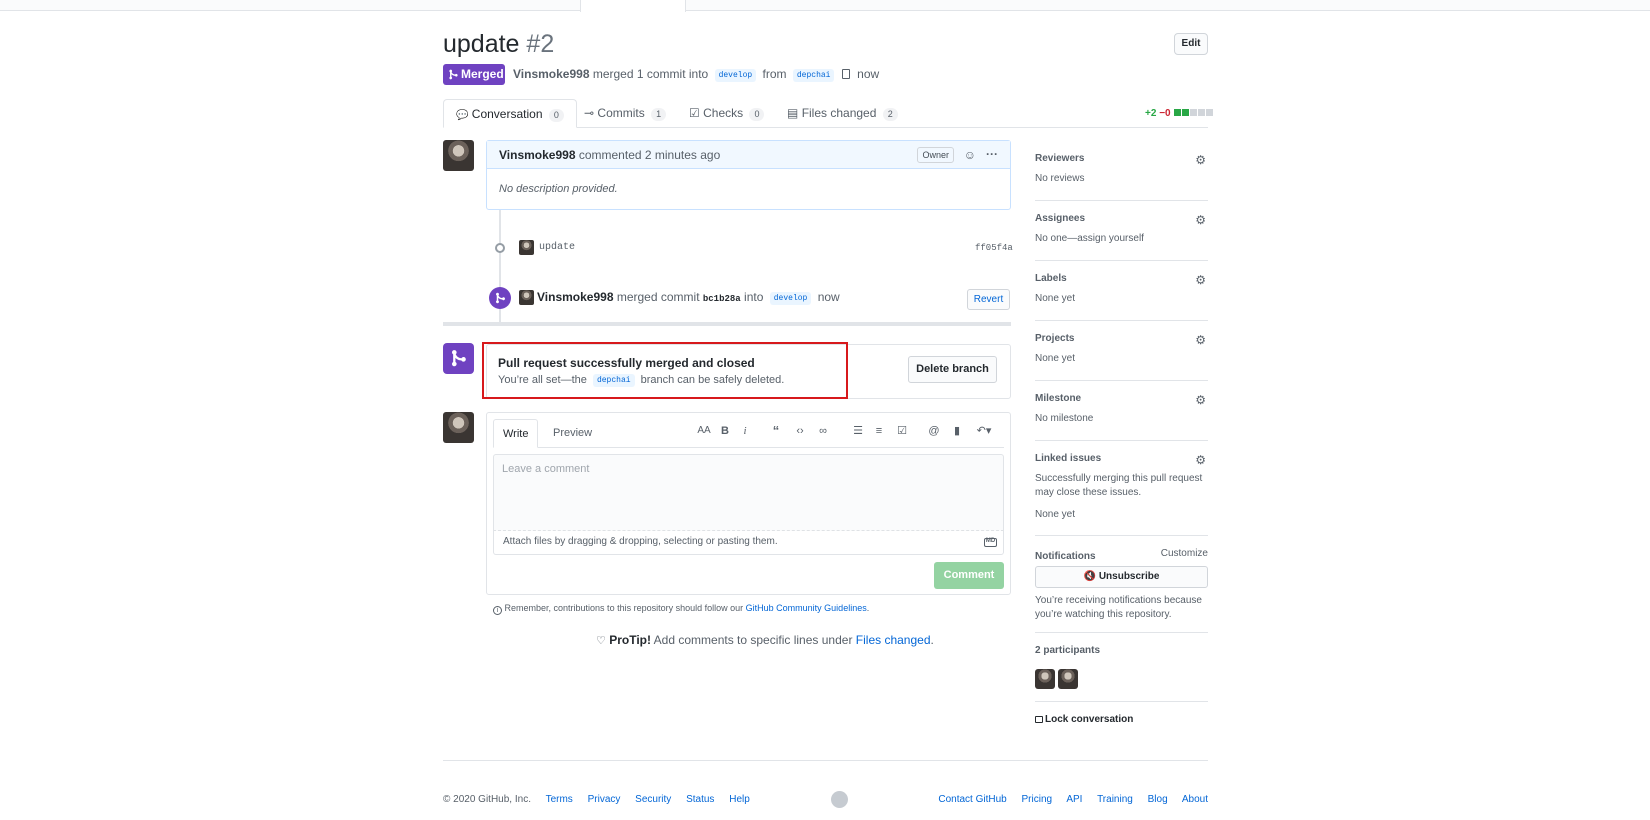  Describe the element at coordinates (1184, 553) in the screenshot. I see `customize-link: Customize` at that location.